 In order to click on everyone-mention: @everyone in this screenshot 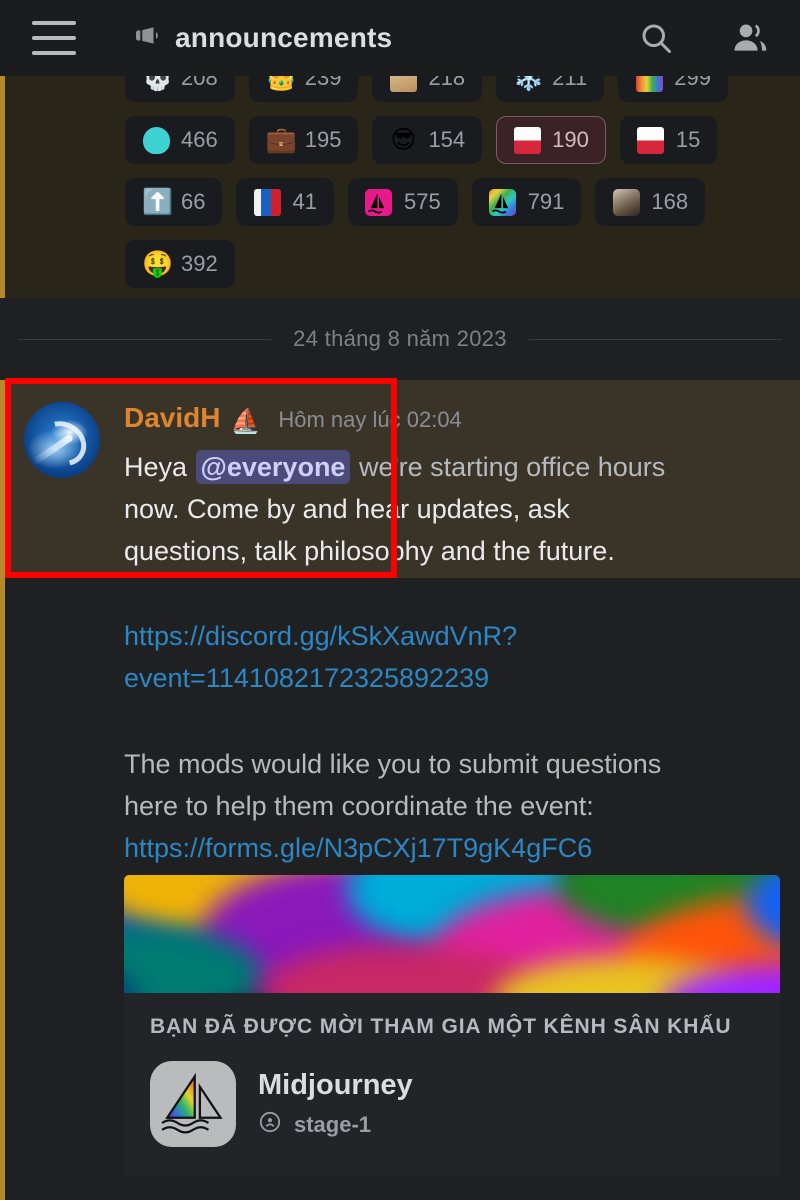, I will do `click(273, 467)`.